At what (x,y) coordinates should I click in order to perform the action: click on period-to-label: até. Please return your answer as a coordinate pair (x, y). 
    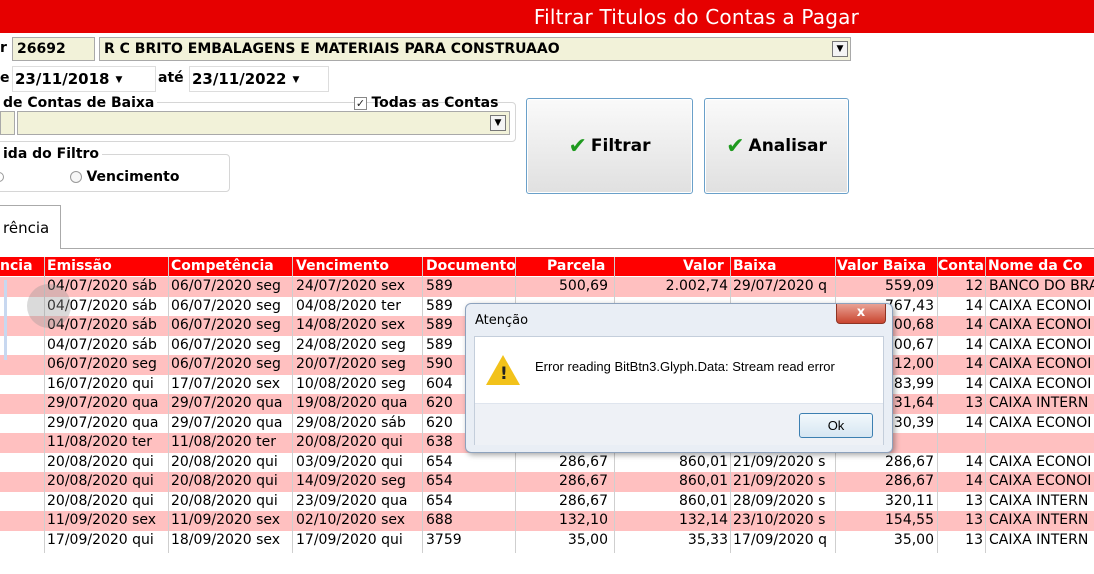
    Looking at the image, I should click on (171, 78).